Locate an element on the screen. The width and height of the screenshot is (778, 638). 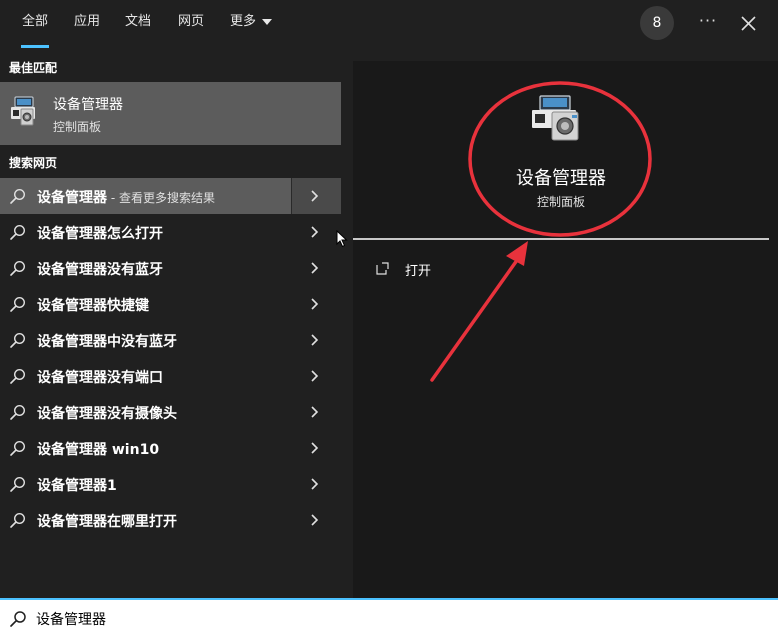
tab-documents: 文档 is located at coordinates (138, 24).